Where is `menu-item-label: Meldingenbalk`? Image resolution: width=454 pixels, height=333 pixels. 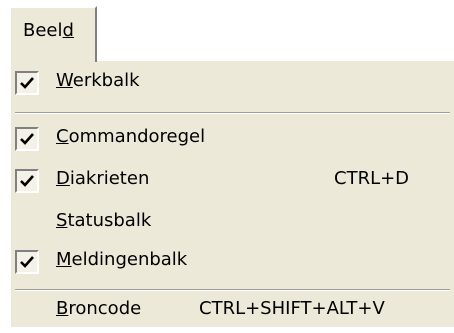
menu-item-label: Meldingenbalk is located at coordinates (122, 259).